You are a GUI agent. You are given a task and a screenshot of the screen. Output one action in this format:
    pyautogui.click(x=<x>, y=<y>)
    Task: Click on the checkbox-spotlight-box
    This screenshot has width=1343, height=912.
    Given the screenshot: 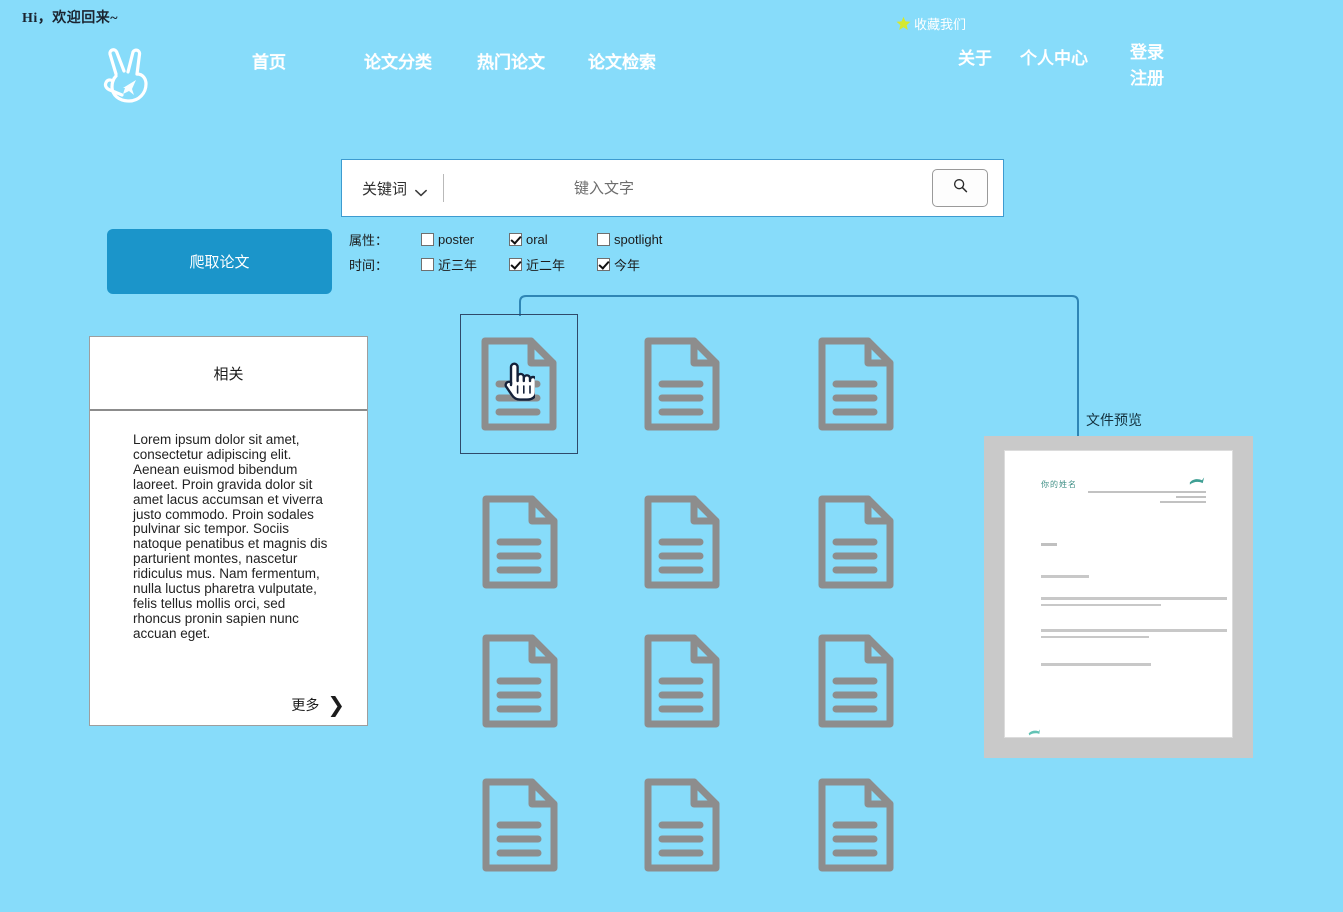 What is the action you would take?
    pyautogui.click(x=603, y=239)
    